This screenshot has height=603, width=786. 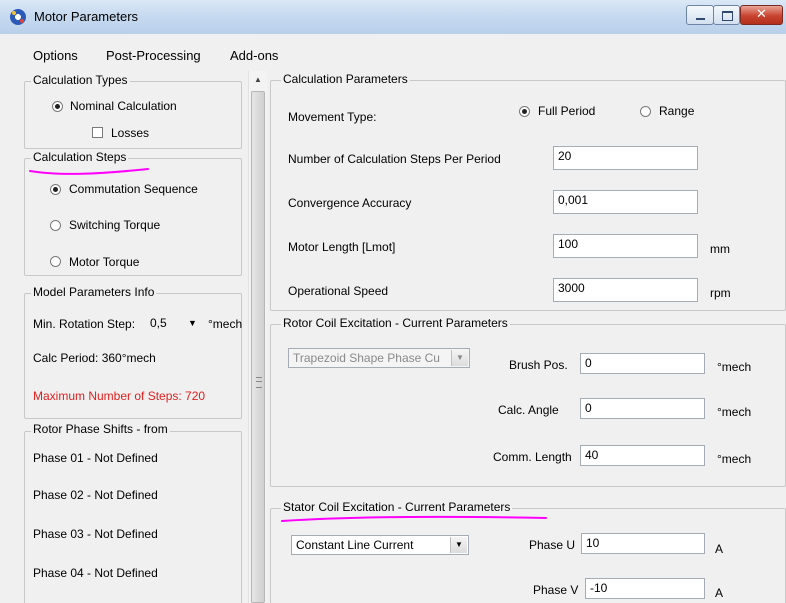 What do you see at coordinates (677, 111) in the screenshot?
I see `range-label: Range` at bounding box center [677, 111].